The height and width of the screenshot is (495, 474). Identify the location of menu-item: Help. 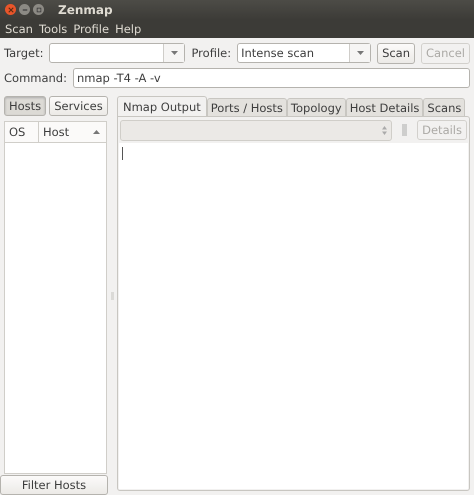
(128, 29).